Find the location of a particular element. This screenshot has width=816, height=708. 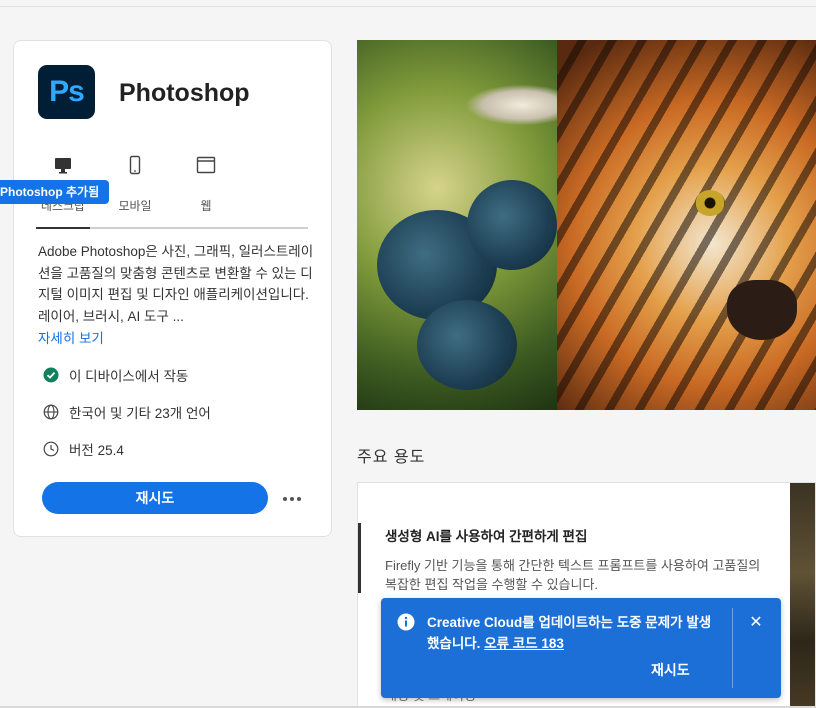

retry-button: 재시도 is located at coordinates (155, 498).